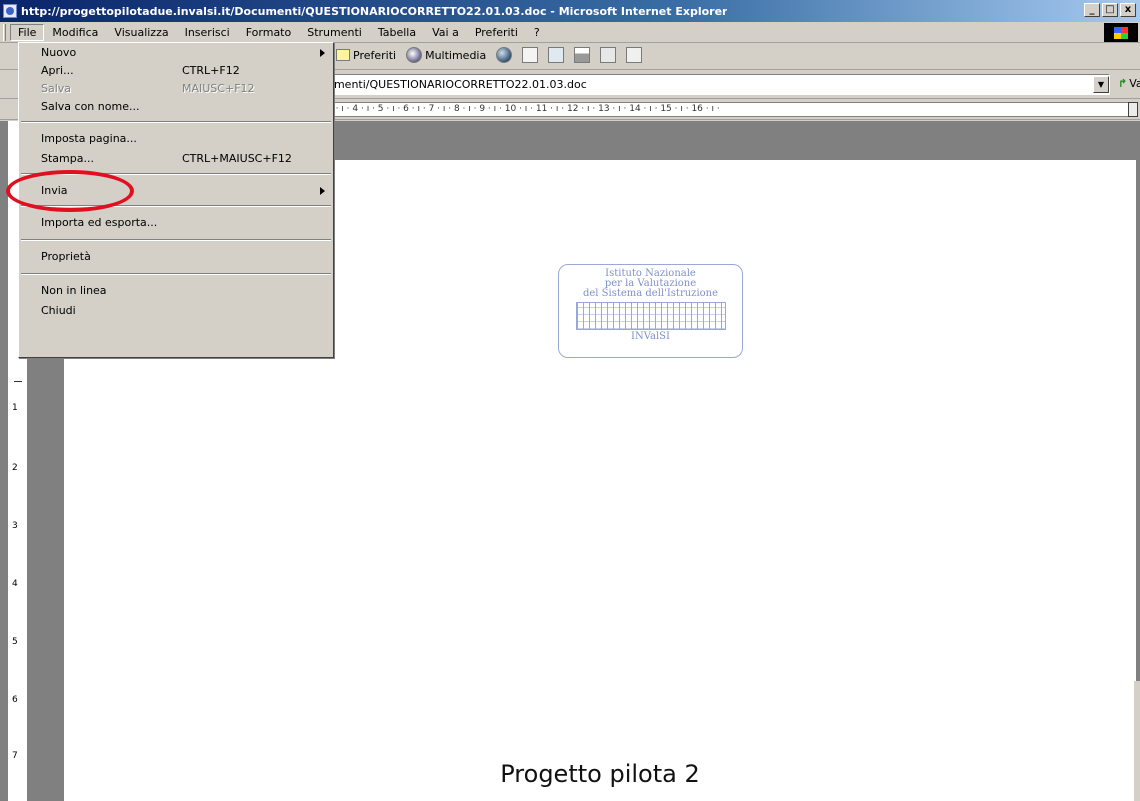  I want to click on go-label: Vai, so click(1134, 83).